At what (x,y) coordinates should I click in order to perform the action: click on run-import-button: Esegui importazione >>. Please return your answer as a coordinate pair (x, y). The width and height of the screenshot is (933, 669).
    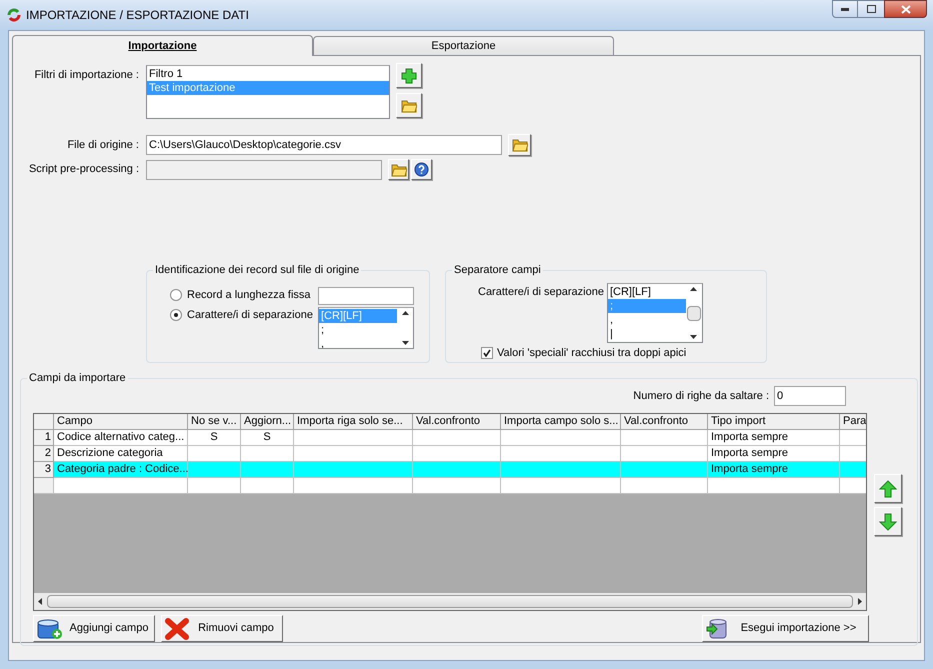
    Looking at the image, I should click on (785, 628).